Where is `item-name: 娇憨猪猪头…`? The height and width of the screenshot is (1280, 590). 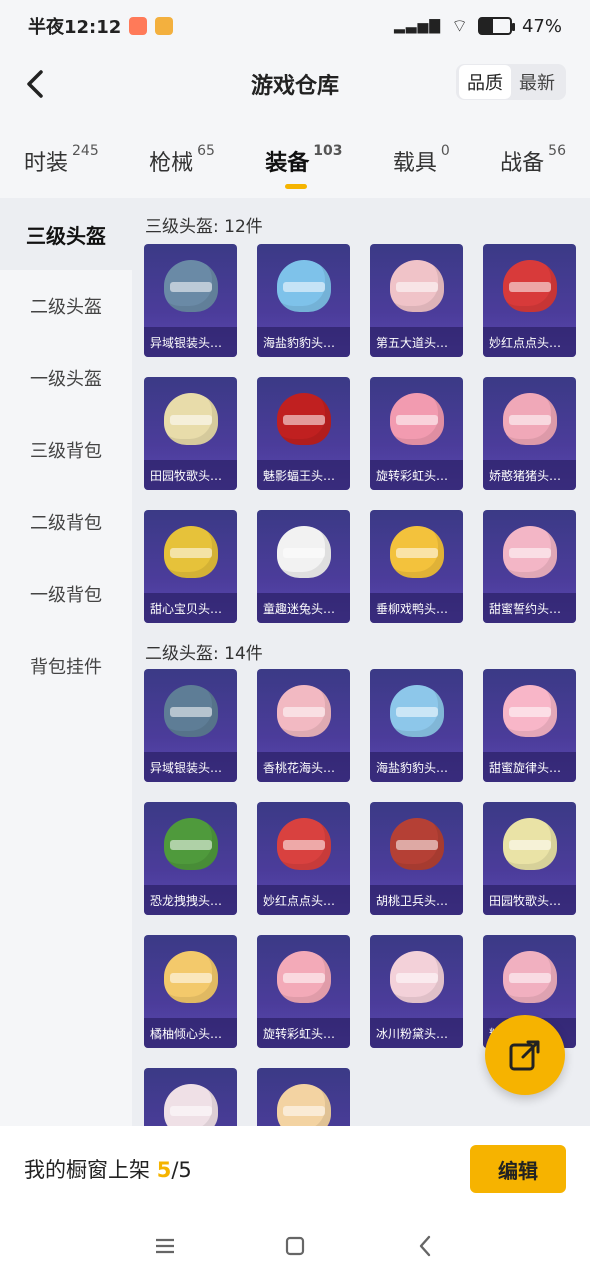 item-name: 娇憨猪猪头… is located at coordinates (529, 475).